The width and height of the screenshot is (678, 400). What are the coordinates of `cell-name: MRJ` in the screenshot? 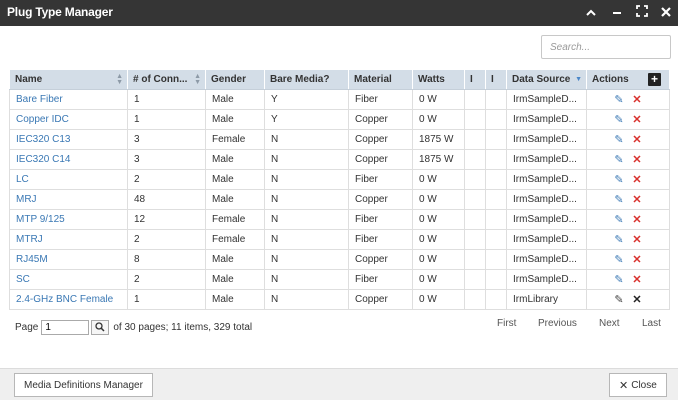 It's located at (68, 199).